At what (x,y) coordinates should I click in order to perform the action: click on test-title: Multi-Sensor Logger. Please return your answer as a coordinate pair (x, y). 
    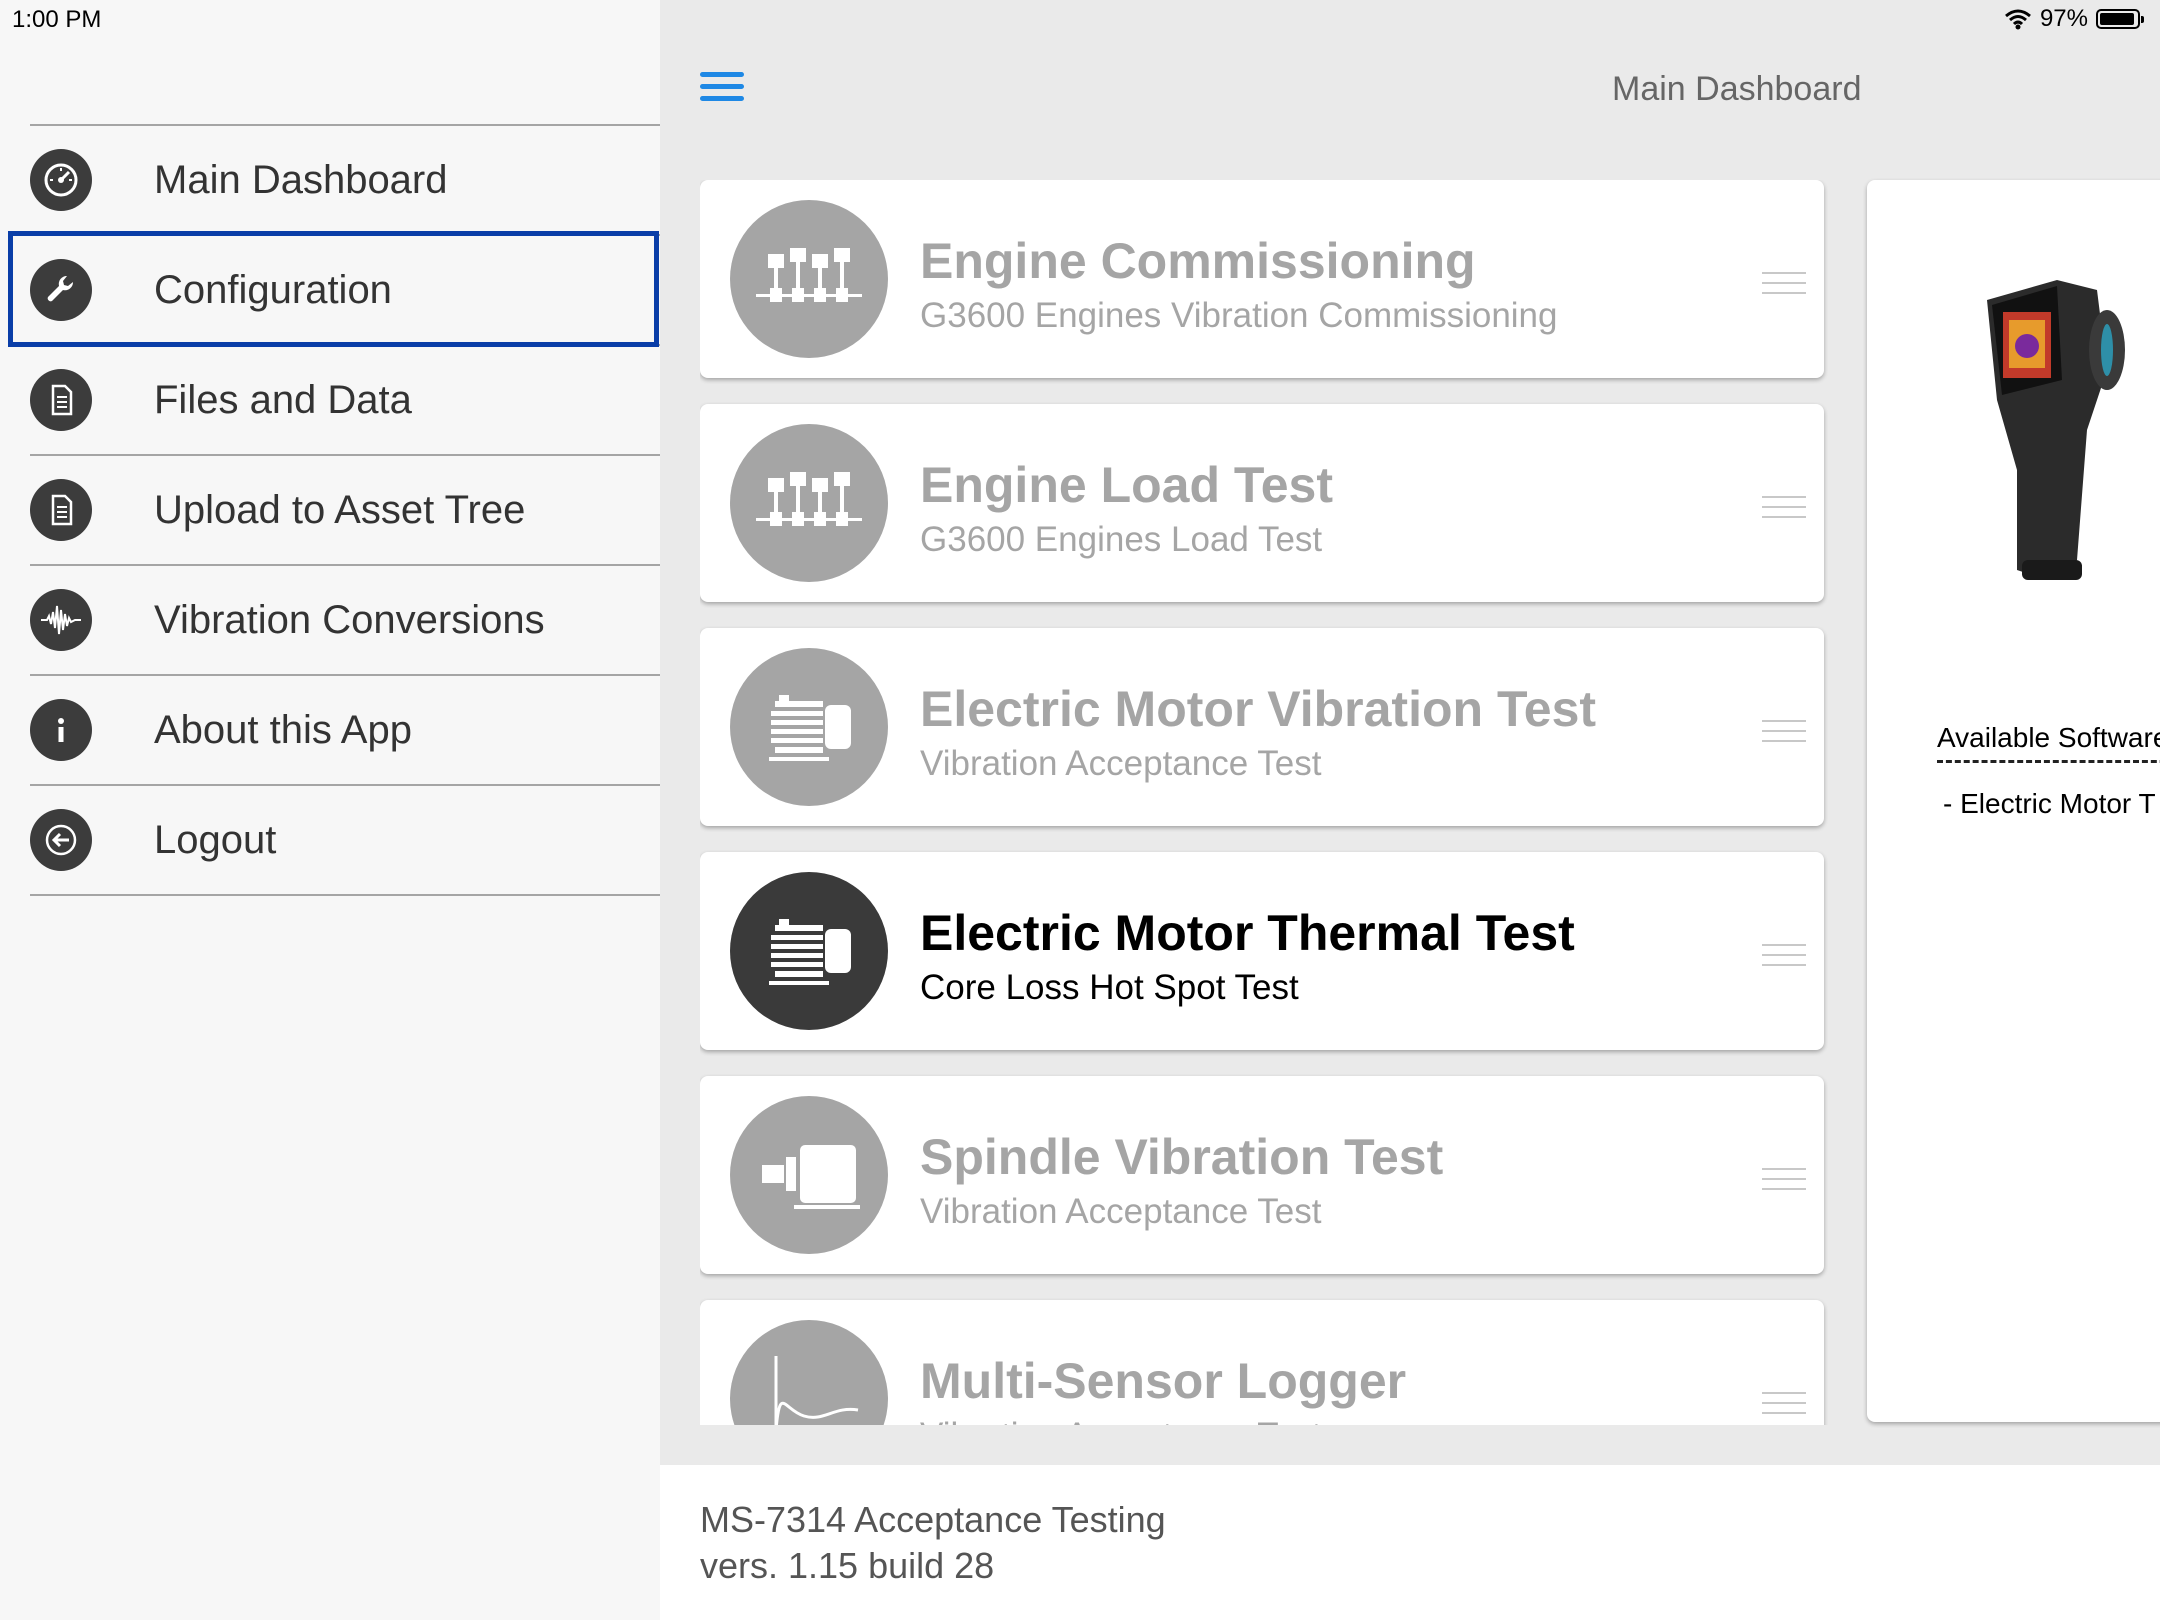
    Looking at the image, I should click on (1163, 1381).